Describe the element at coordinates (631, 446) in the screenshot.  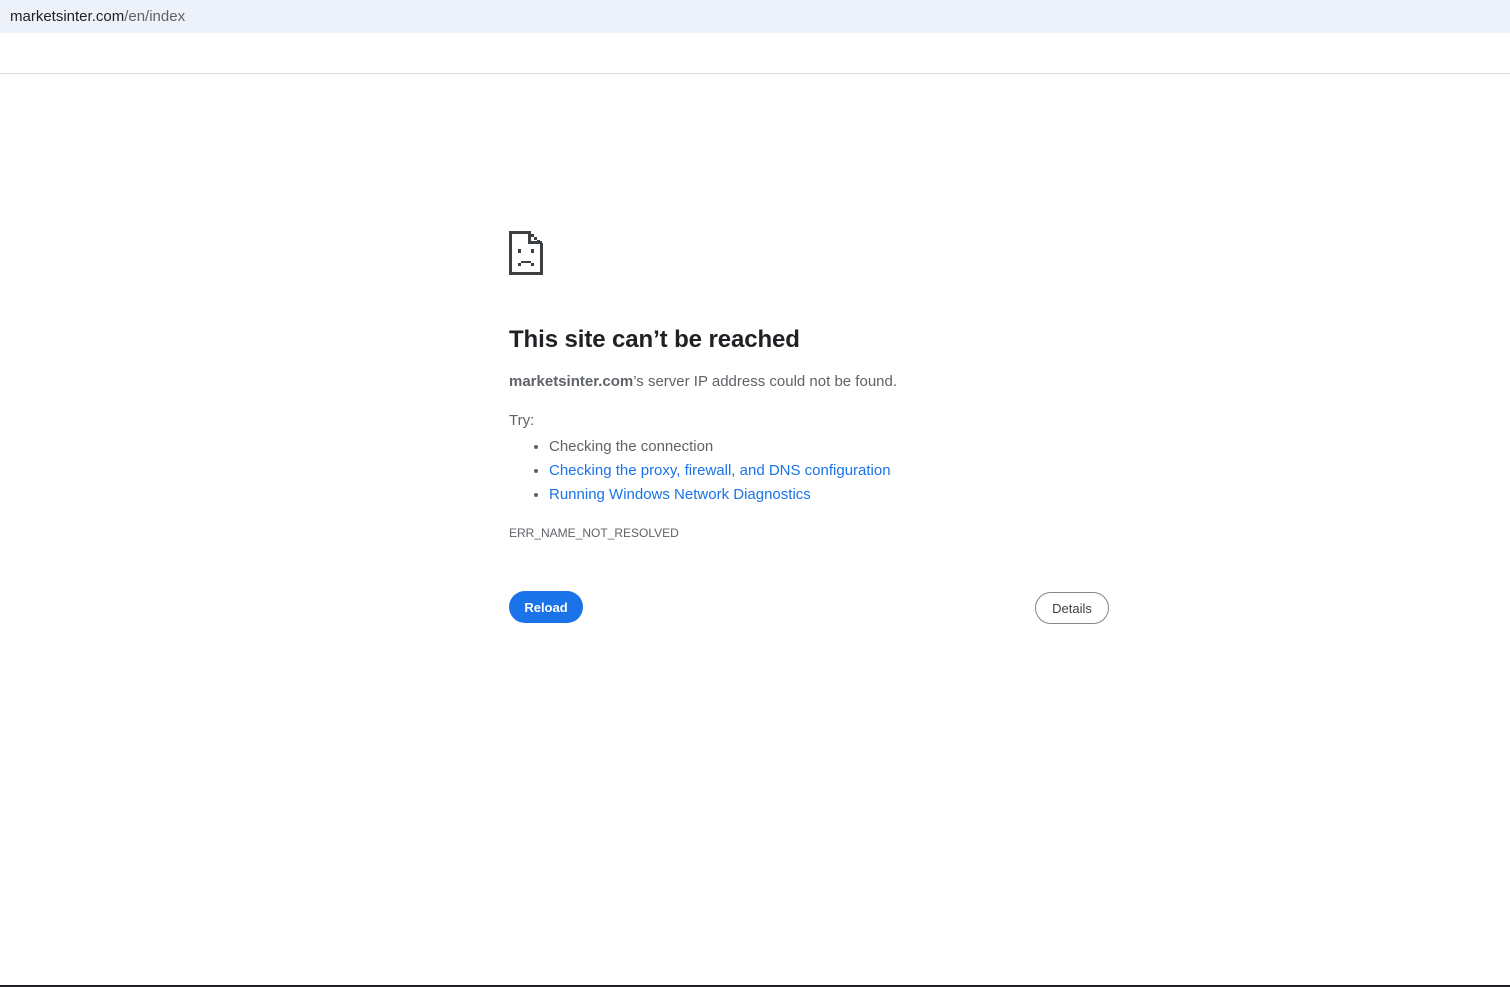
I see `suggestion-check-connection: Checking the connection` at that location.